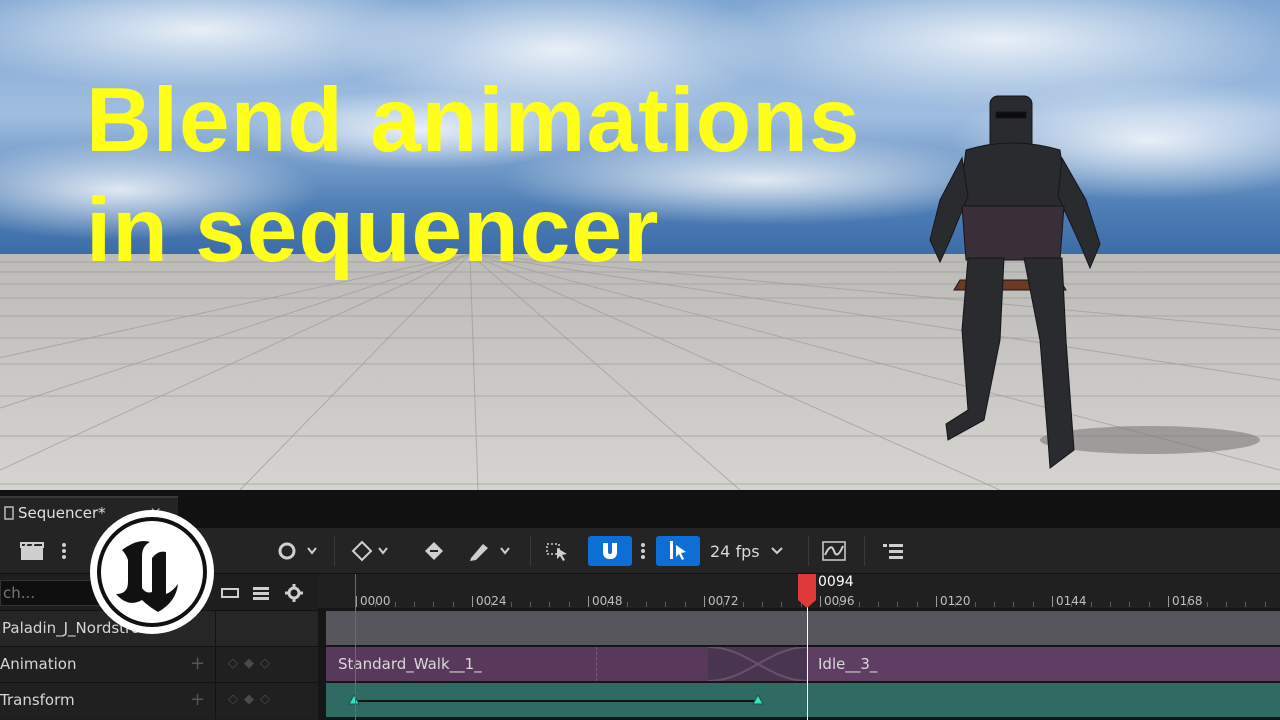  I want to click on timeline-row-animation: Standard_Walk__1_ Idle__3_, so click(799, 664).